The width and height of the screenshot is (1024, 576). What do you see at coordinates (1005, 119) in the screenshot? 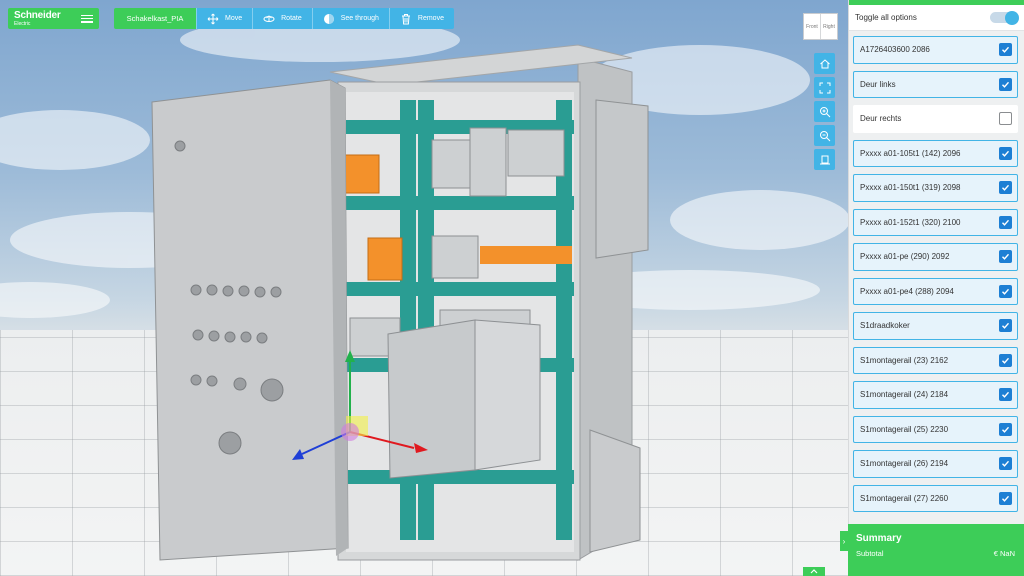
I see `checkbox-unchecked` at bounding box center [1005, 119].